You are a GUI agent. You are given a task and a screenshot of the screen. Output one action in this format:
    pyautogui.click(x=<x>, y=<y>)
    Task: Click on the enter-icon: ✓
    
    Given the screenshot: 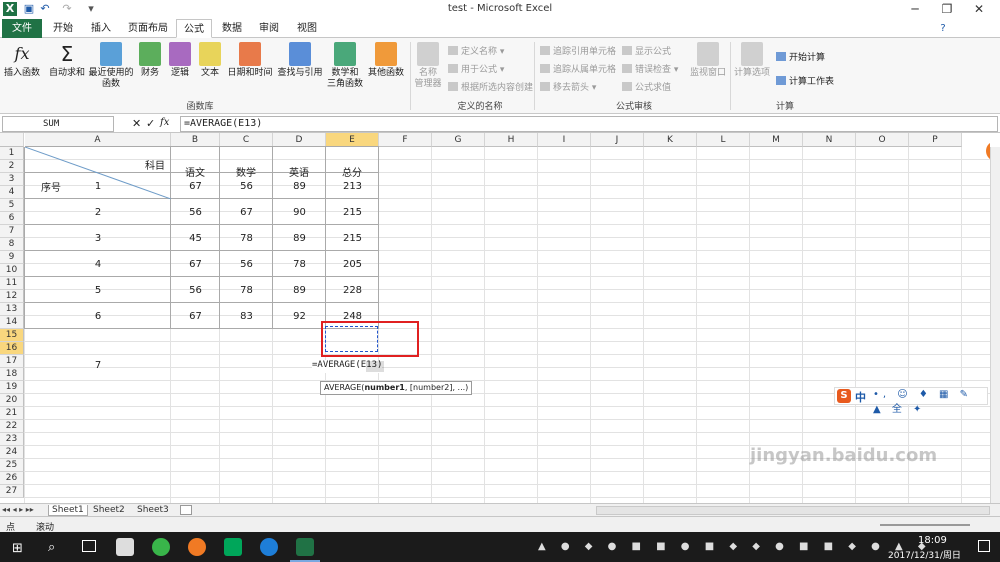 What is the action you would take?
    pyautogui.click(x=150, y=123)
    